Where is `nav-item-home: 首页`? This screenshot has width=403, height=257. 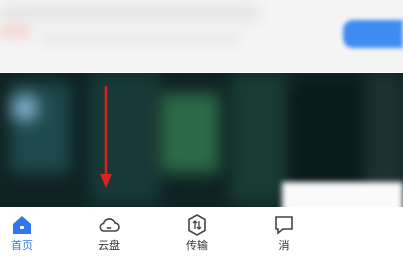 nav-item-home: 首页 is located at coordinates (26, 232).